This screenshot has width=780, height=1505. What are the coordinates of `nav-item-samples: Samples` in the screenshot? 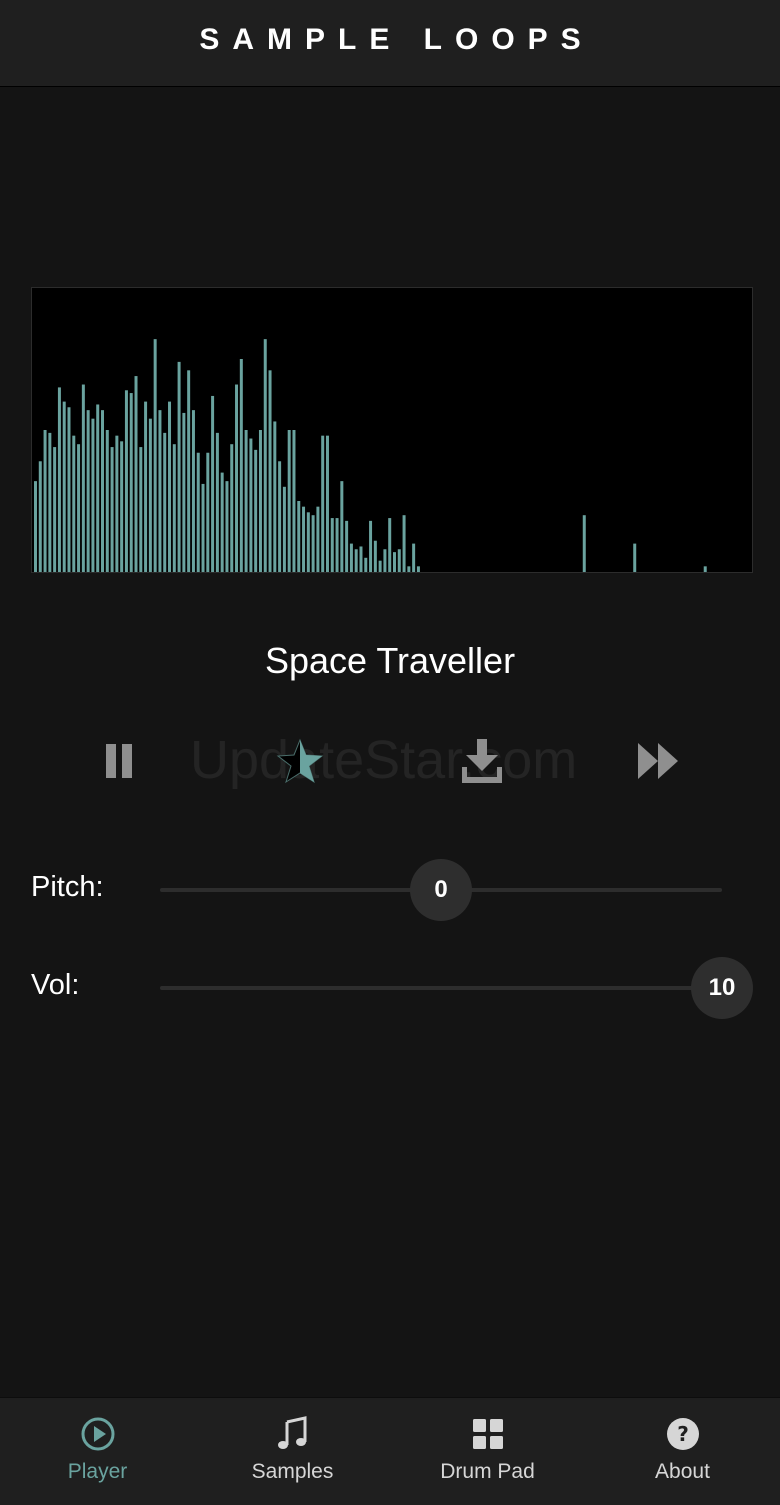 It's located at (292, 1451).